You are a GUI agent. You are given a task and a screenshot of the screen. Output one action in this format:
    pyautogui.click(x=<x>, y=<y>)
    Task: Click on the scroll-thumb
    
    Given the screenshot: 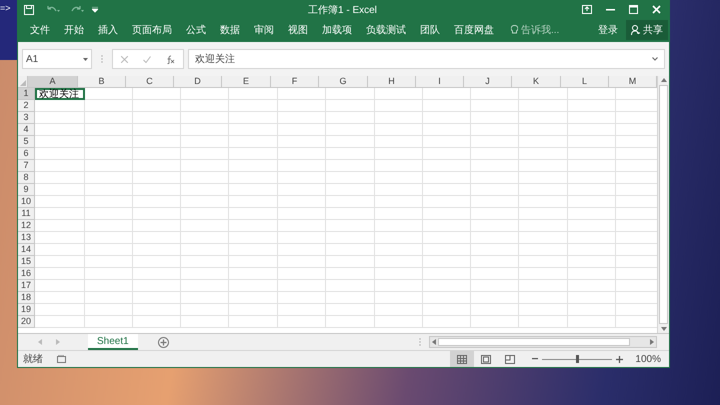 What is the action you would take?
    pyautogui.click(x=663, y=204)
    